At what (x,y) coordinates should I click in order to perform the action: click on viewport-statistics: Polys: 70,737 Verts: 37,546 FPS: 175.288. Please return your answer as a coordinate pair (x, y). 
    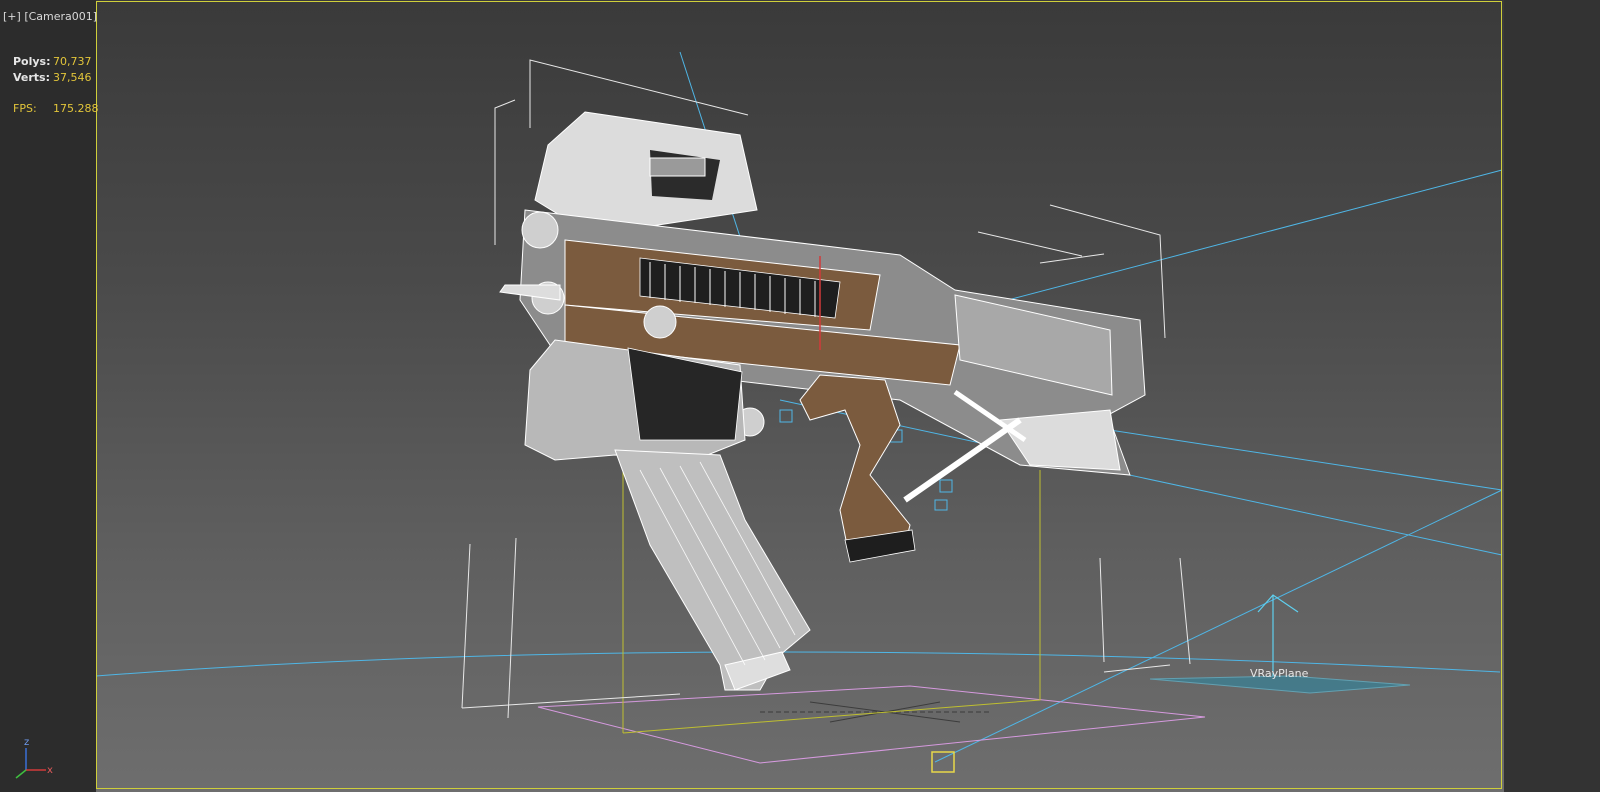
    Looking at the image, I should click on (56, 85).